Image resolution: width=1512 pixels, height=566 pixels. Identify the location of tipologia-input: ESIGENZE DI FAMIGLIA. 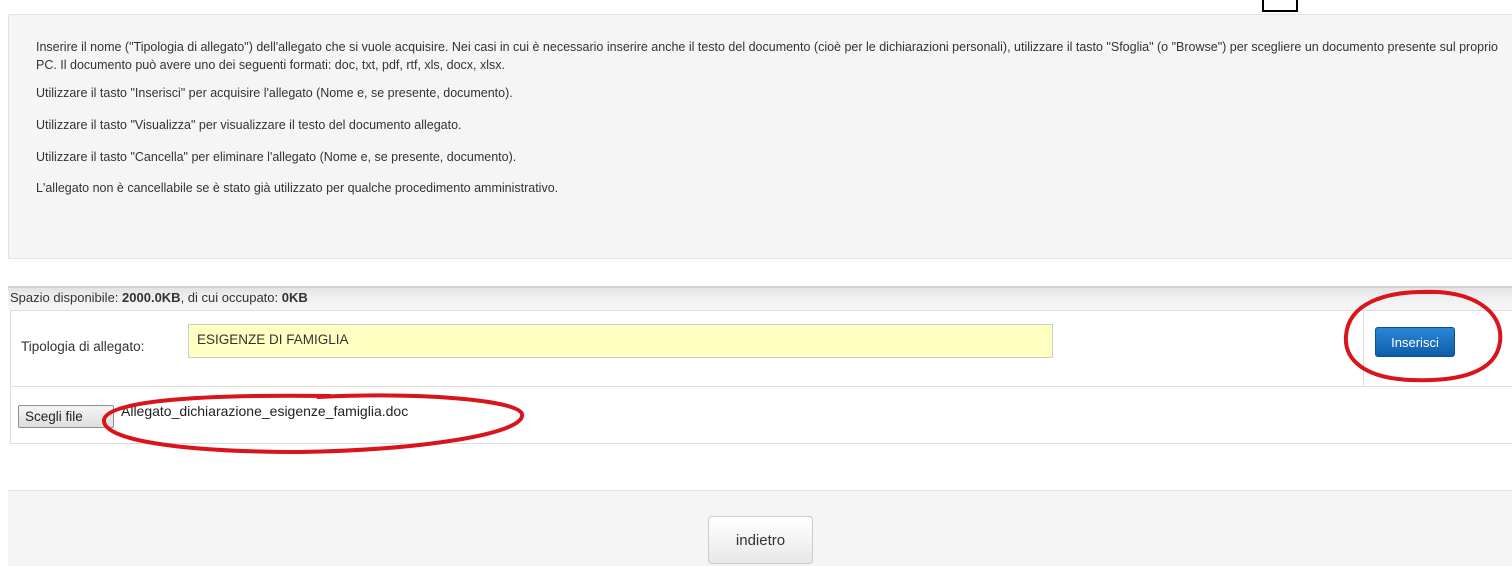
(620, 341).